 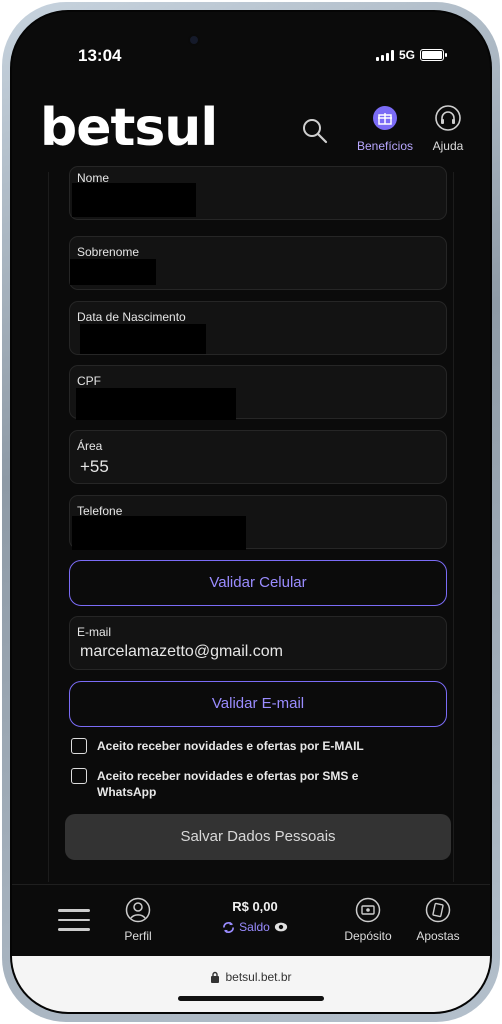 What do you see at coordinates (438, 910) in the screenshot?
I see `ticket-icon` at bounding box center [438, 910].